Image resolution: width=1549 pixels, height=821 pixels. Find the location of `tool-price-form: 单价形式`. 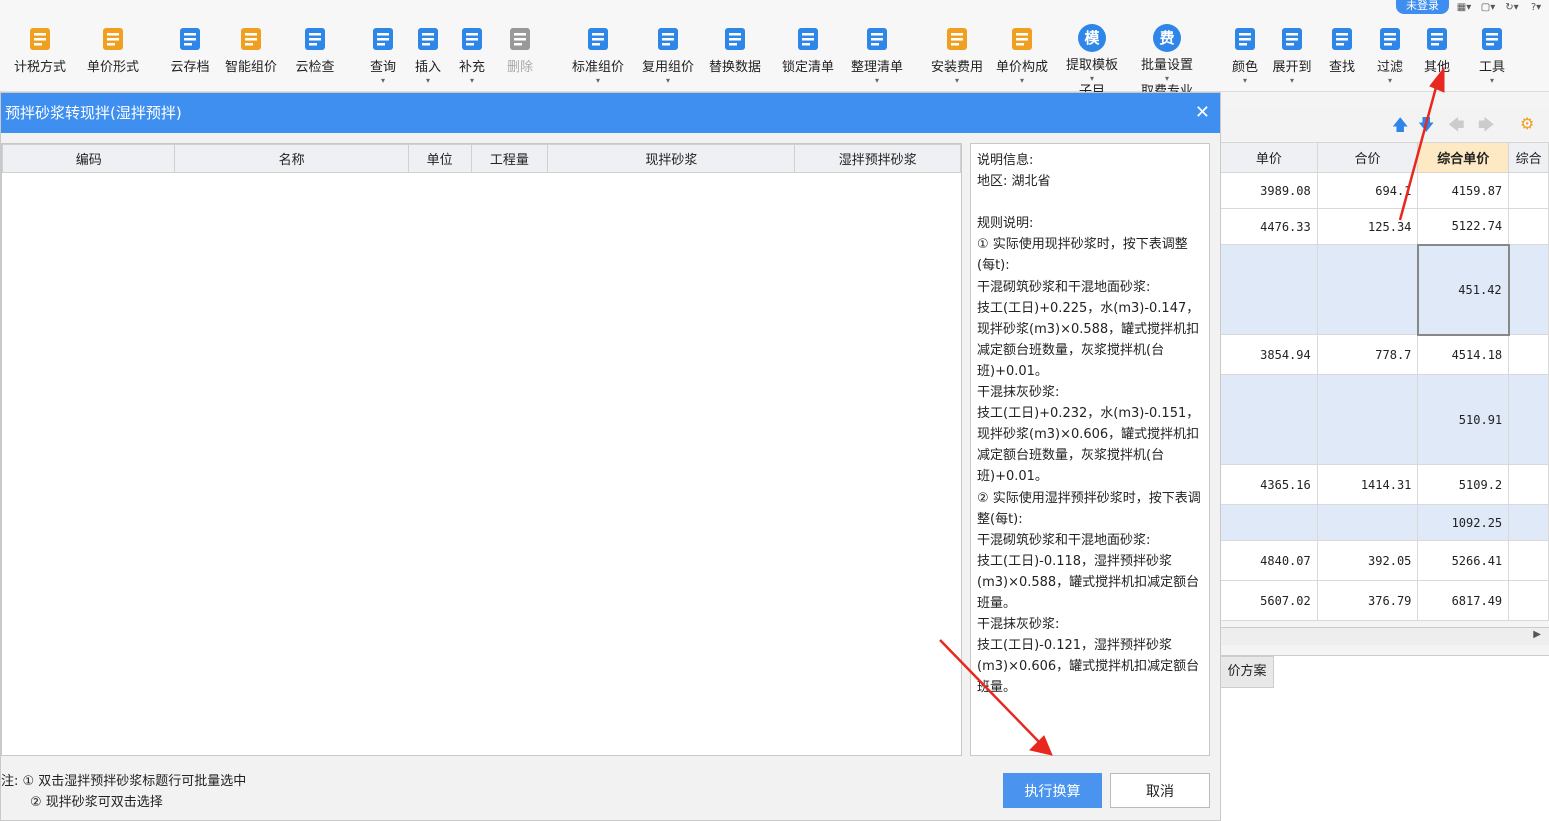

tool-price-form: 单价形式 is located at coordinates (113, 57).